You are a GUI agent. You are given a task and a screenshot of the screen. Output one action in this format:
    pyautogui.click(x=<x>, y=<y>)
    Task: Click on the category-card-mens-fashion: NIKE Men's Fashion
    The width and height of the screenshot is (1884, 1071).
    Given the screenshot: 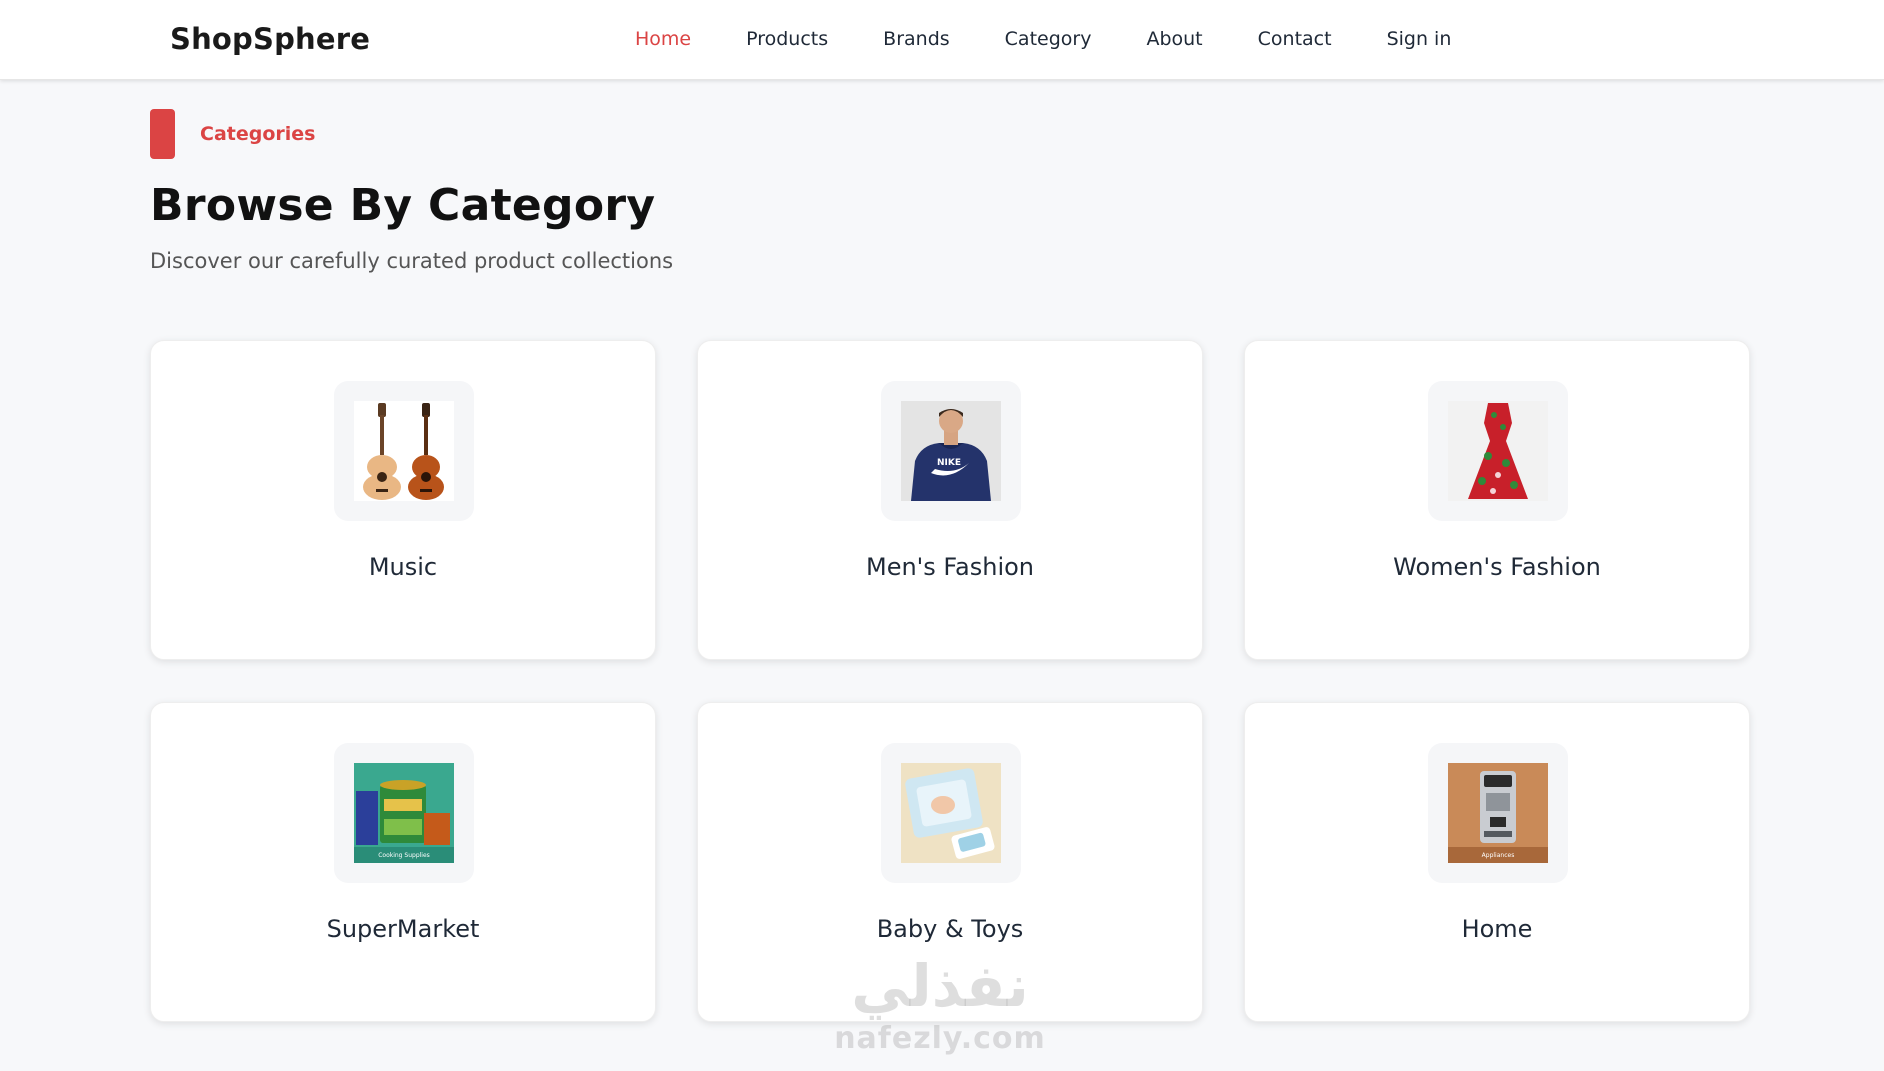 What is the action you would take?
    pyautogui.click(x=950, y=500)
    